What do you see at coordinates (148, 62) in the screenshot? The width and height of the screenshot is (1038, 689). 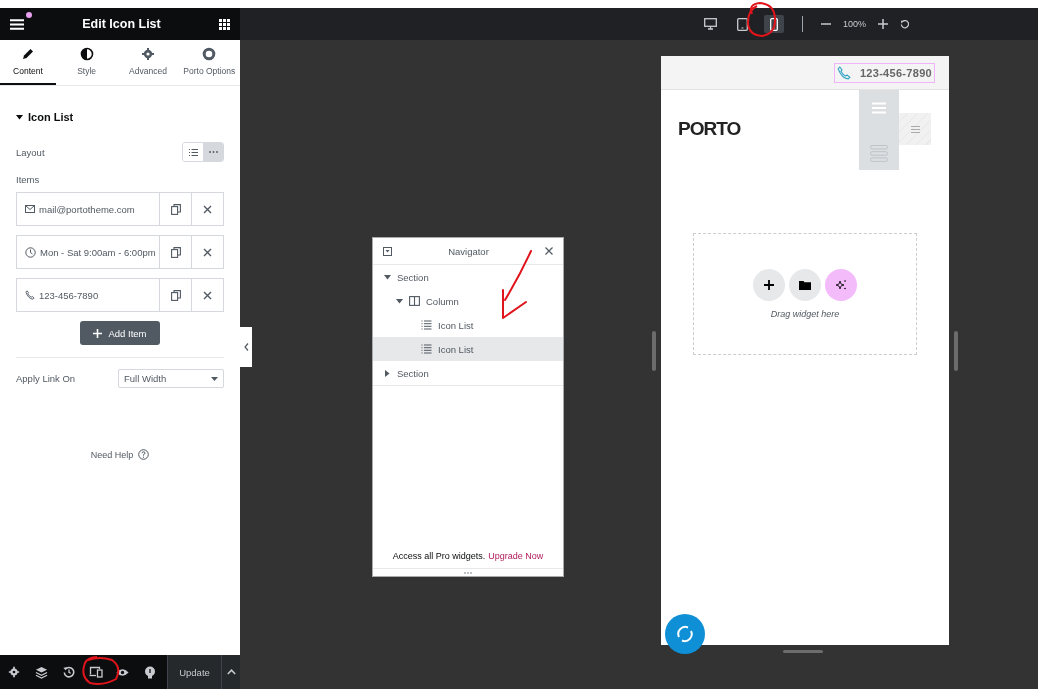 I see `tab: Advanced` at bounding box center [148, 62].